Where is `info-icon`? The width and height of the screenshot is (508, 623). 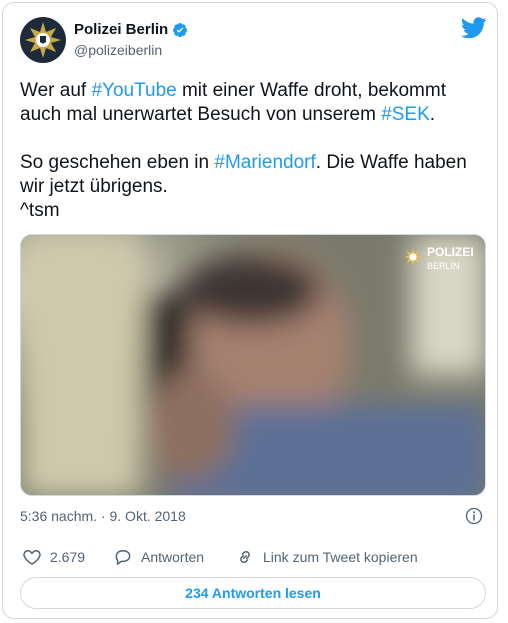
info-icon is located at coordinates (474, 516).